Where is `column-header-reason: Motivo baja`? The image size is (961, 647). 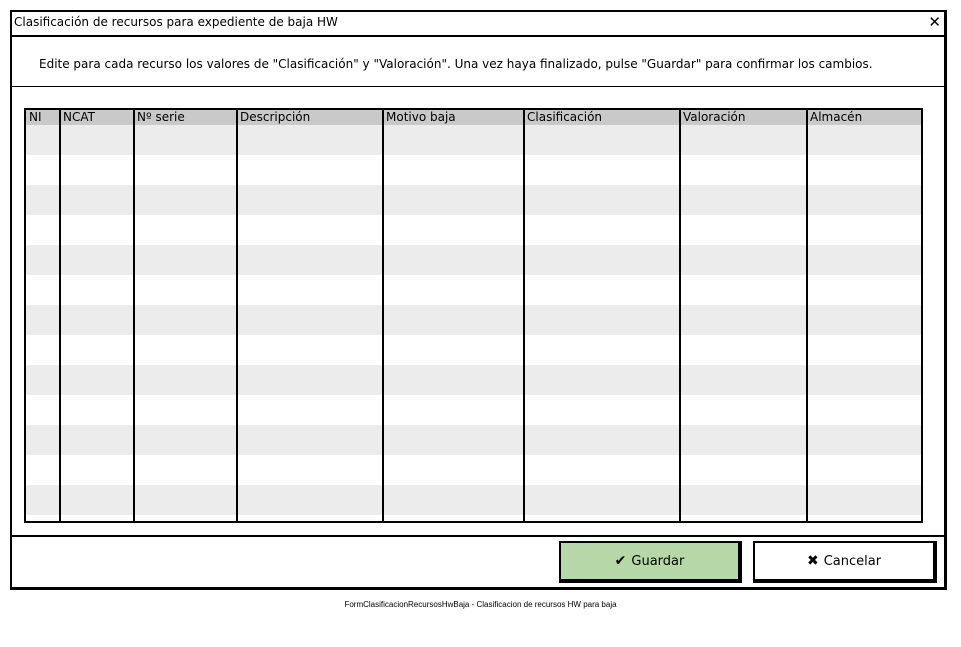
column-header-reason: Motivo baja is located at coordinates (419, 117).